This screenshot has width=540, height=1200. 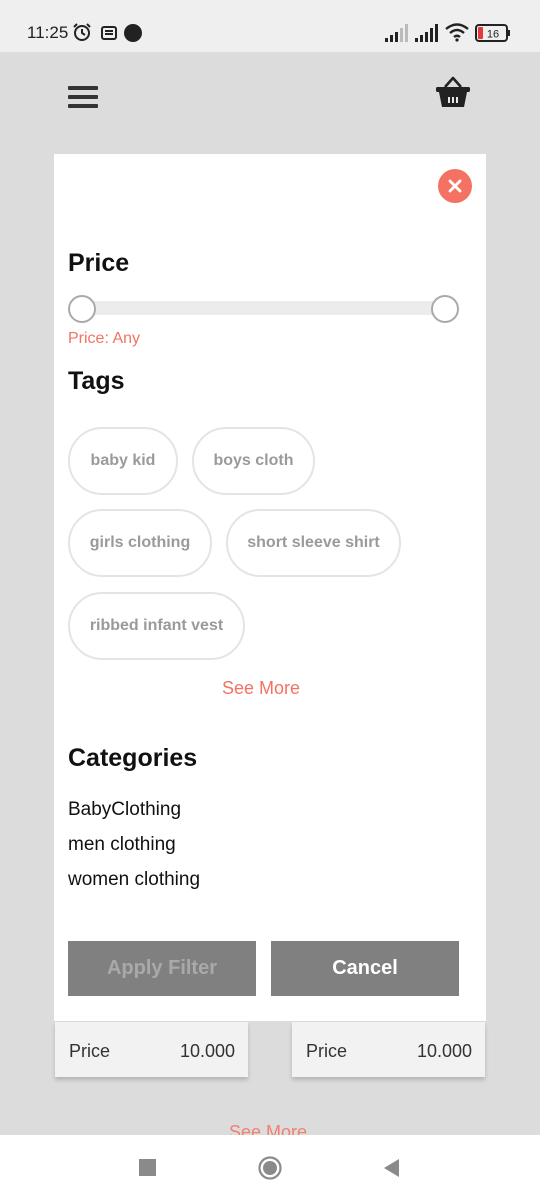 What do you see at coordinates (140, 543) in the screenshot?
I see `tag-chip: girls clothing` at bounding box center [140, 543].